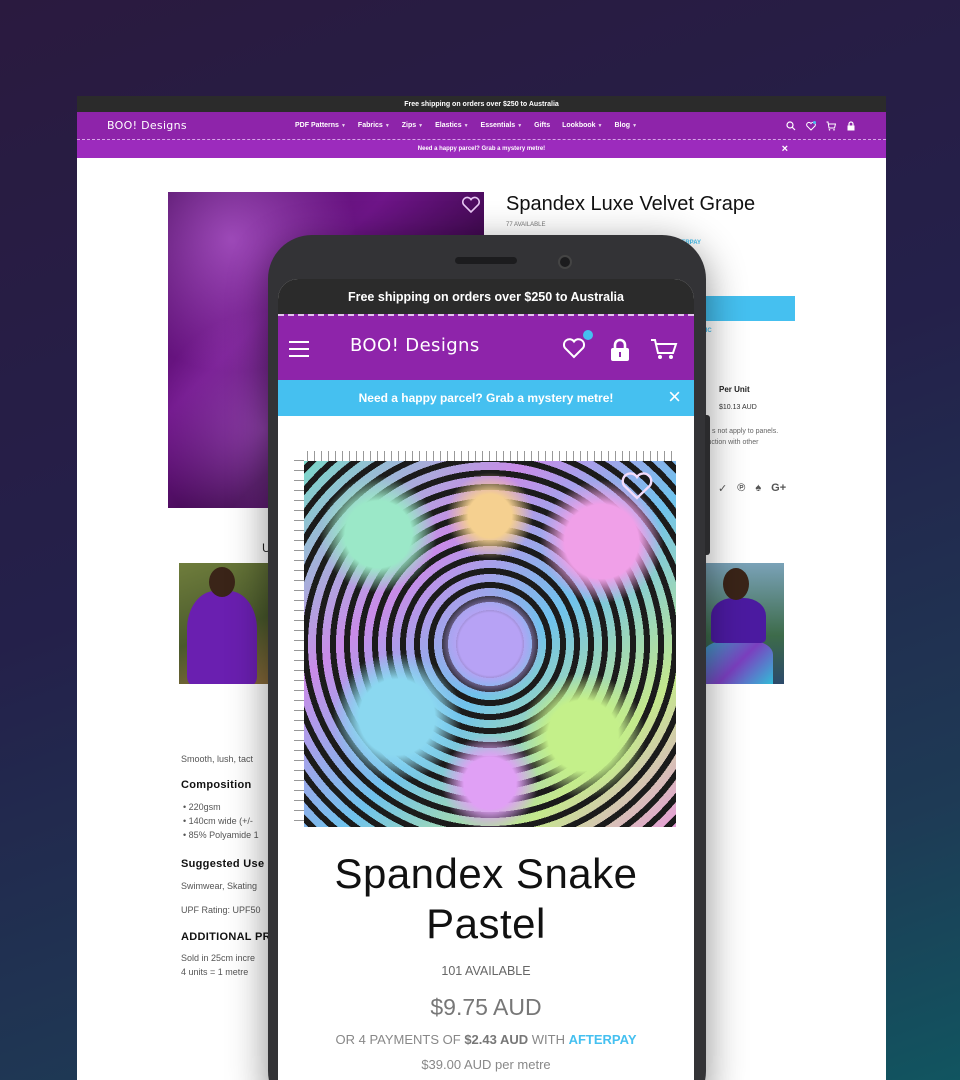  What do you see at coordinates (588, 335) in the screenshot?
I see `wishlist-badge` at bounding box center [588, 335].